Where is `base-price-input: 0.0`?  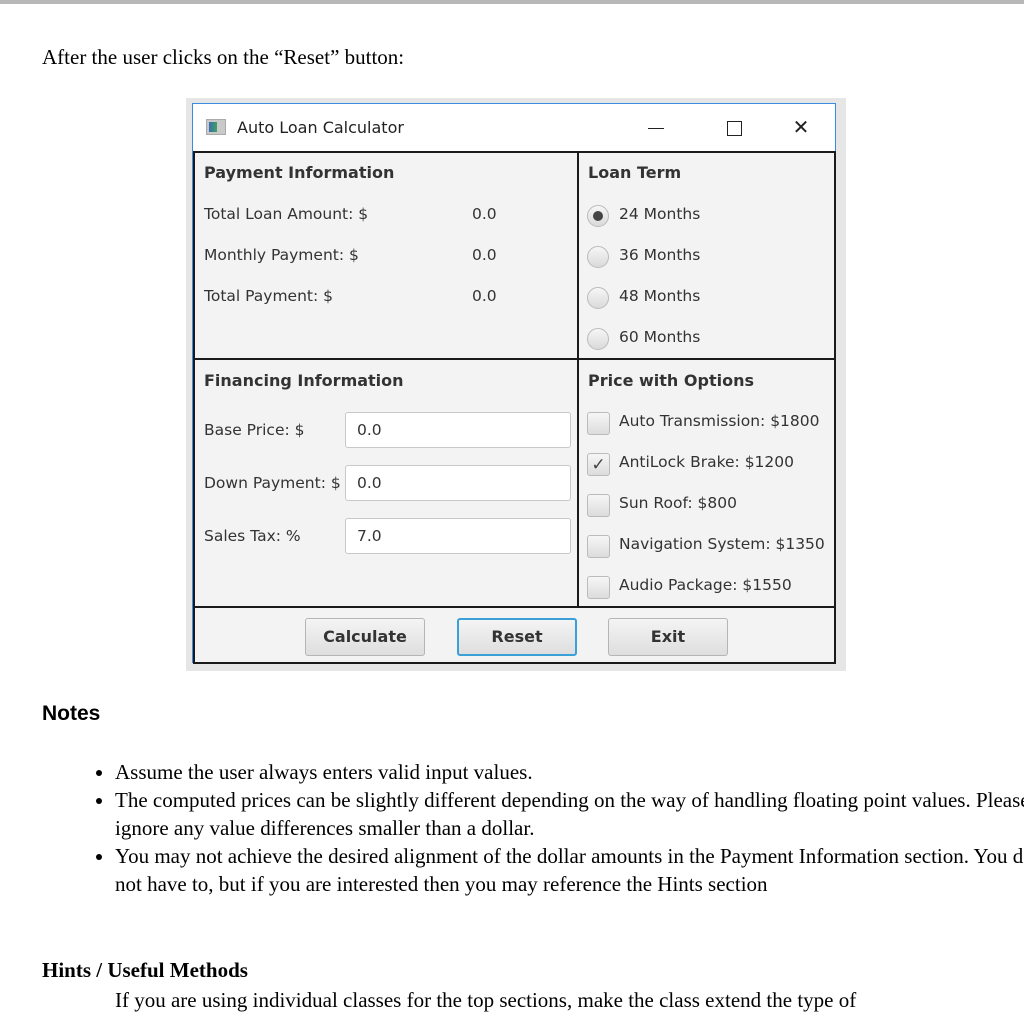
base-price-input: 0.0 is located at coordinates (458, 430).